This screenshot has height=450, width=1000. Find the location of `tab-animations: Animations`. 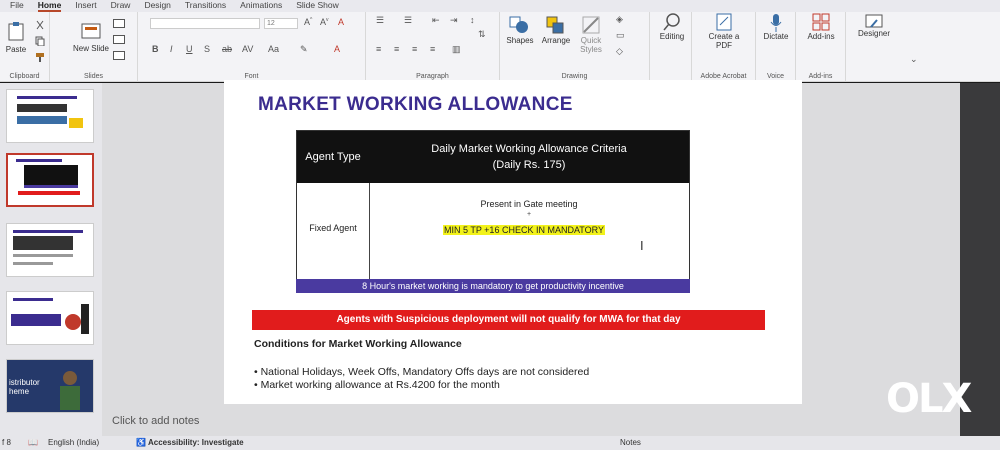

tab-animations: Animations is located at coordinates (261, 6).